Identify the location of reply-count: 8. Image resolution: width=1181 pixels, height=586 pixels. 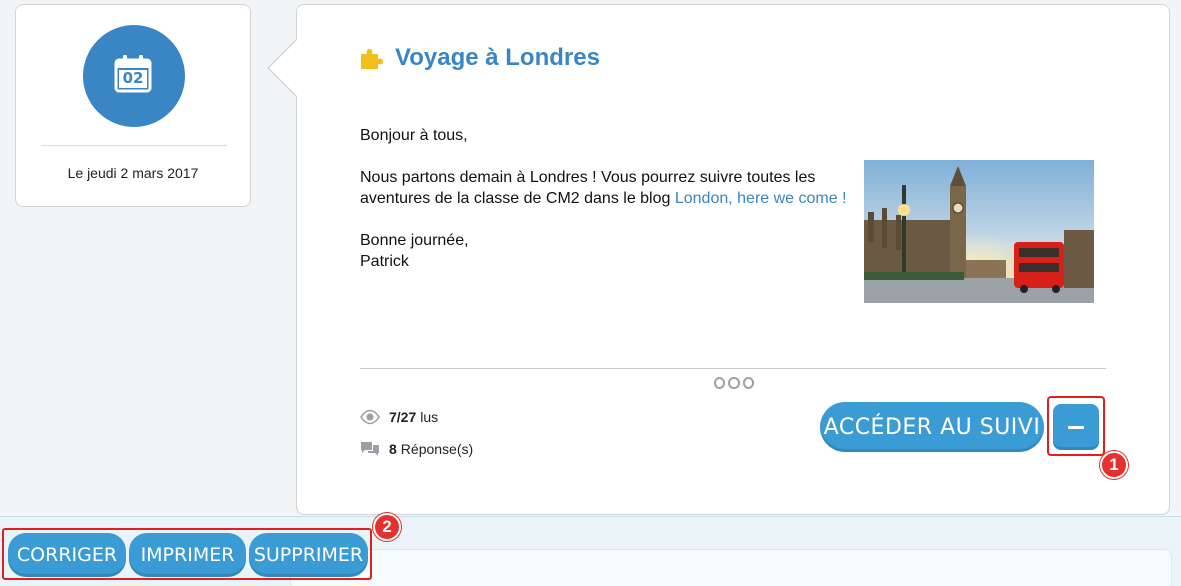
(393, 449).